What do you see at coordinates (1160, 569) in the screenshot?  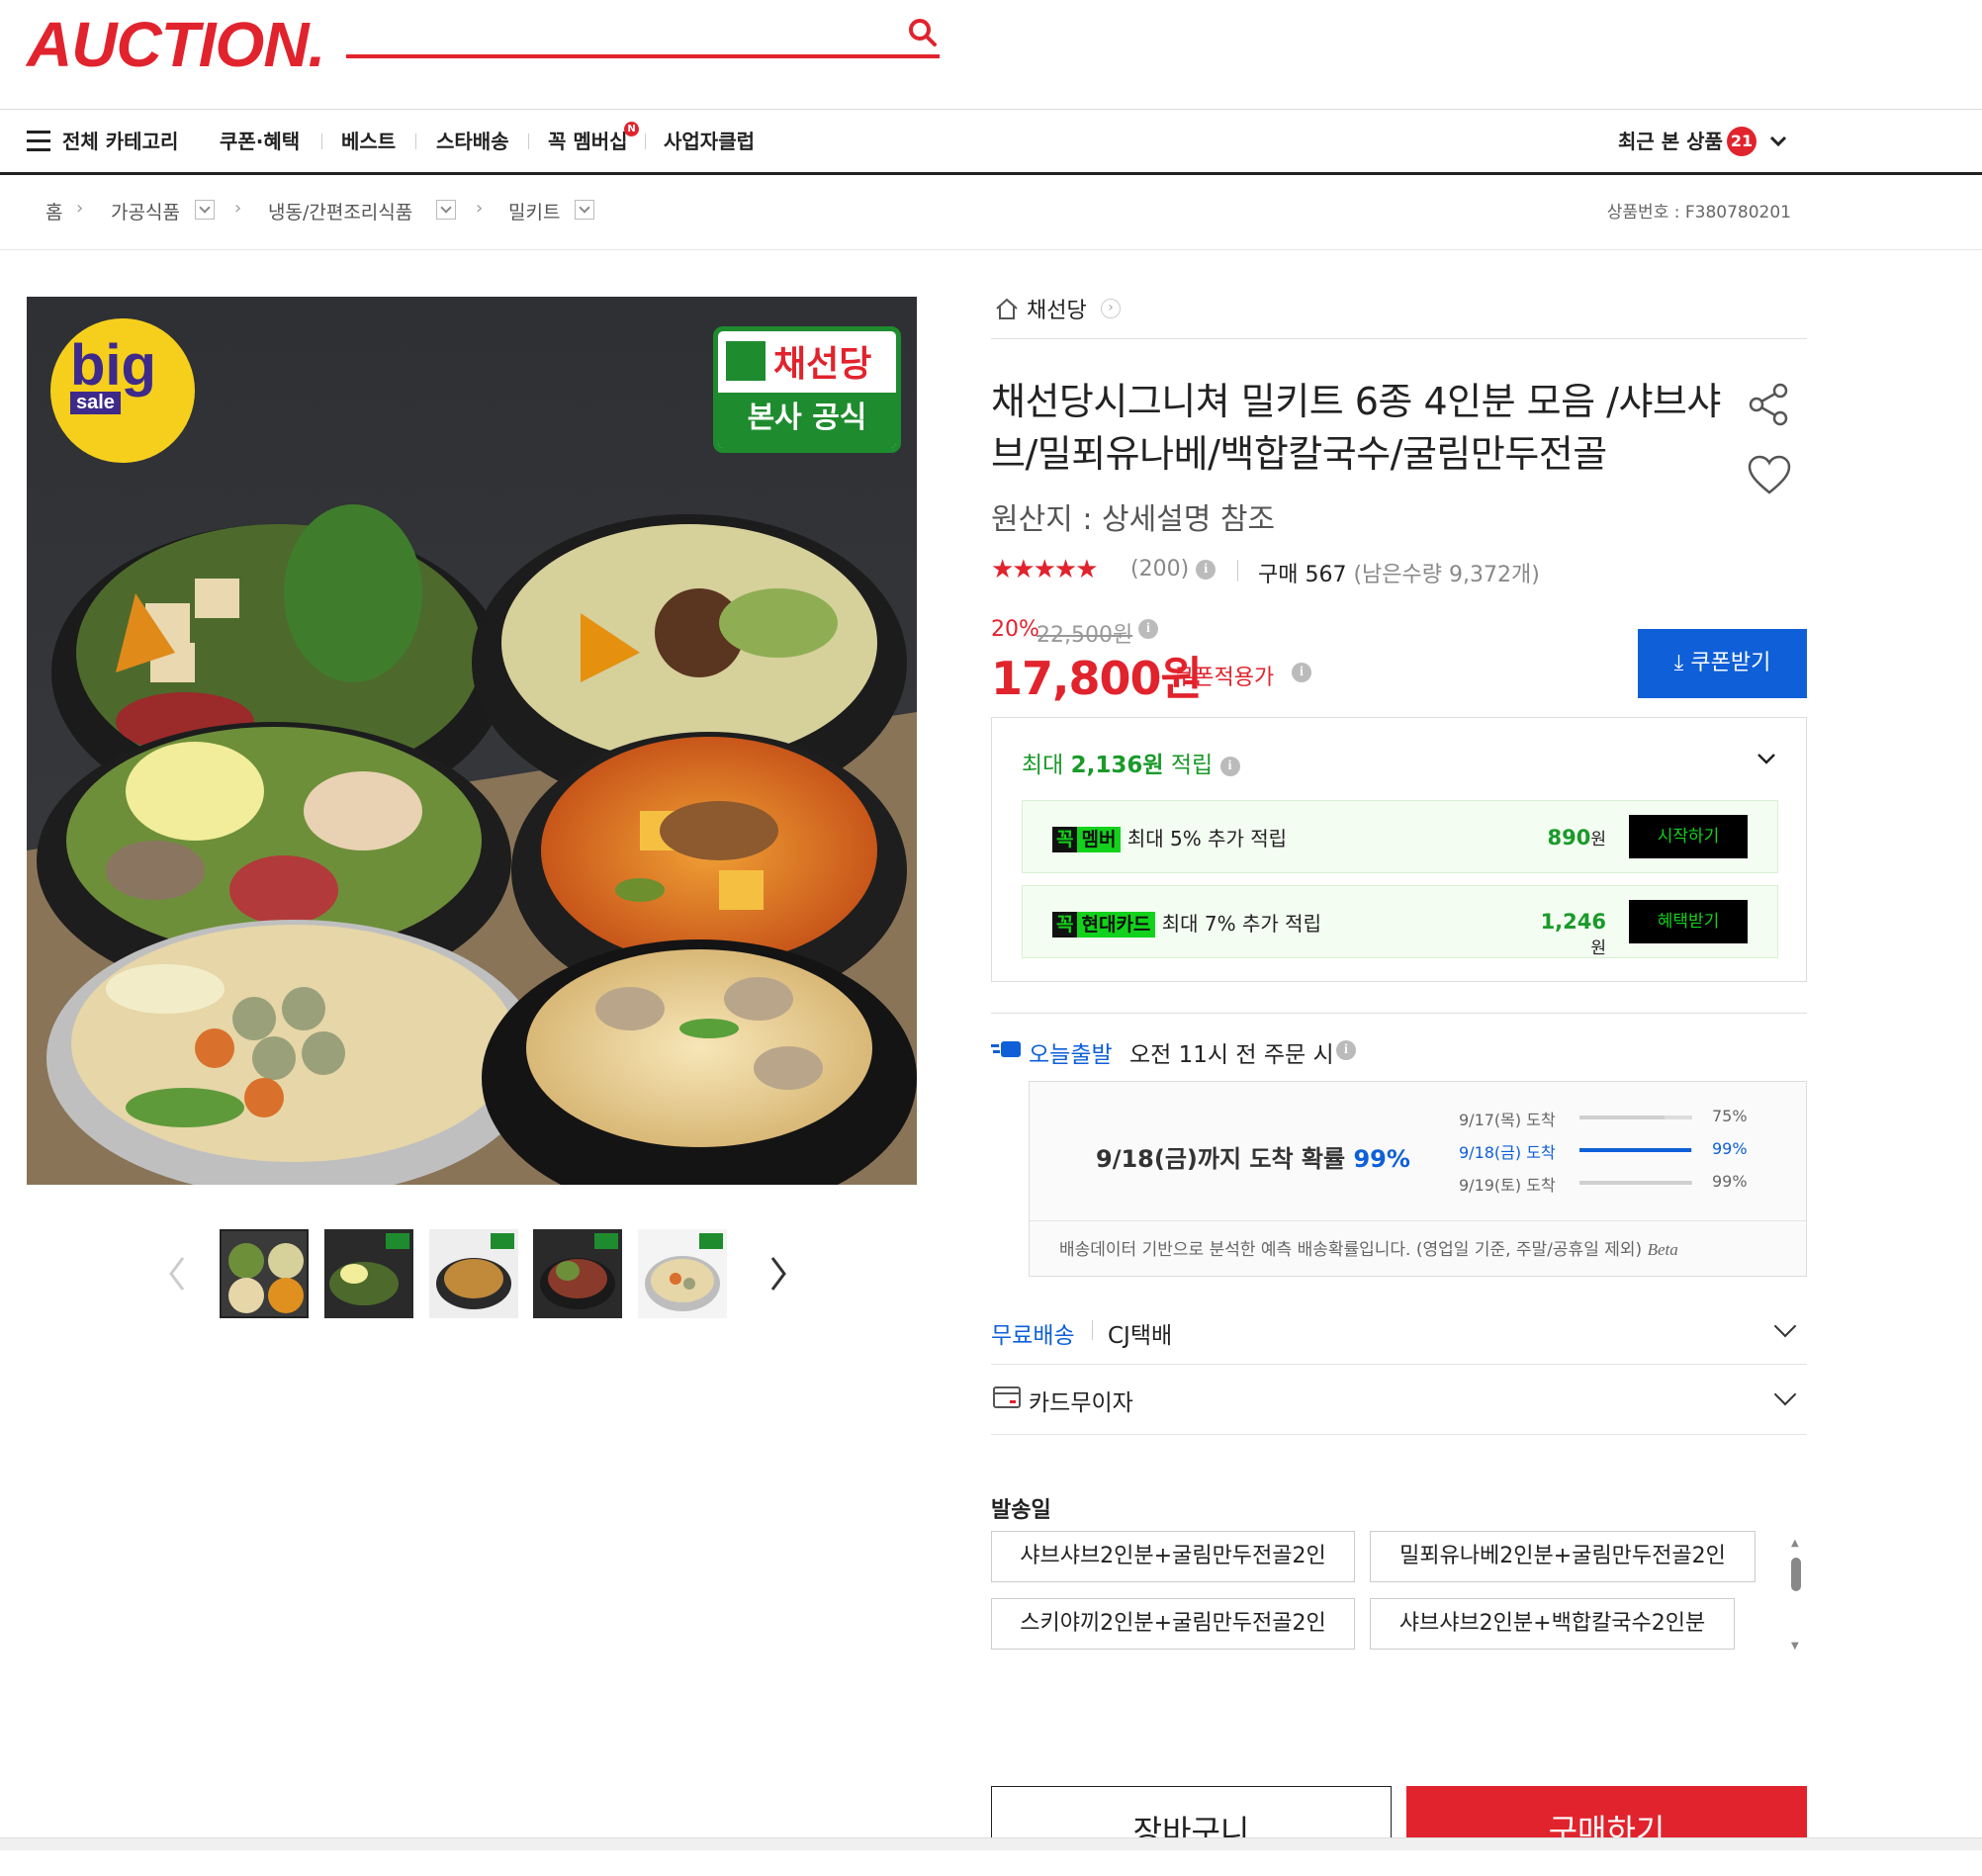 I see `review-count-text: (200)` at bounding box center [1160, 569].